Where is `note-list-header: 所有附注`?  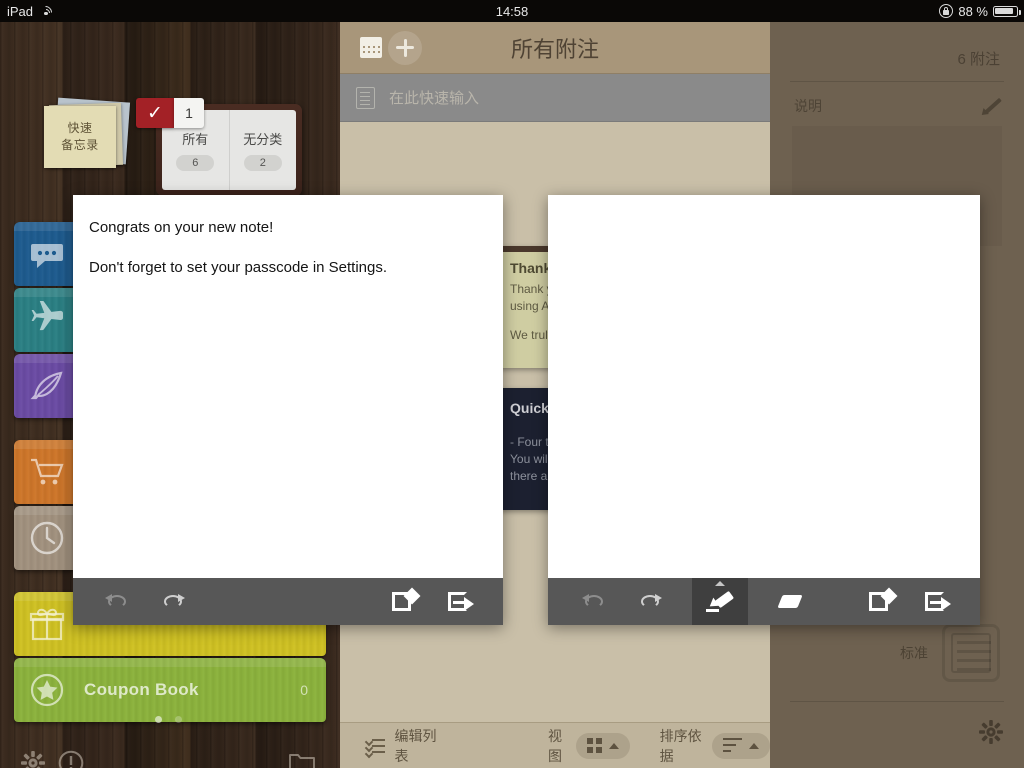 note-list-header: 所有附注 is located at coordinates (555, 48).